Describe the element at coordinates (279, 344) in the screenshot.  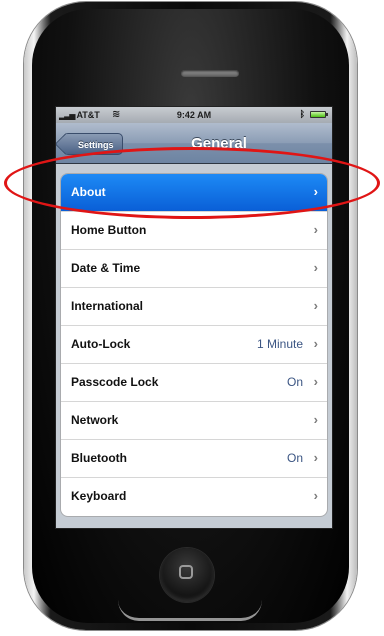
I see `row-value: 1 Minute` at that location.